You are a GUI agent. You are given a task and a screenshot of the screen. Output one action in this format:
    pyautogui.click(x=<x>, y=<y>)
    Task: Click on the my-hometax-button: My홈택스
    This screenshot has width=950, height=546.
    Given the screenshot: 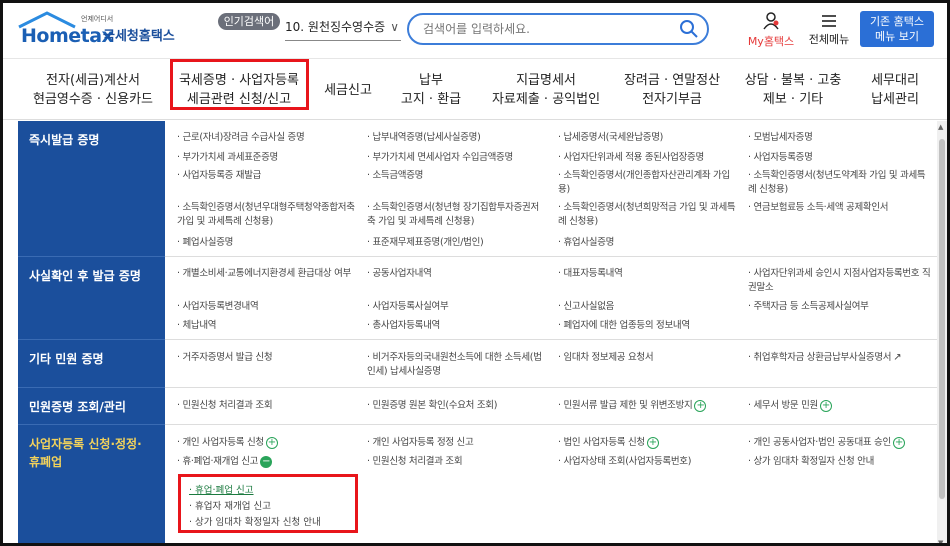 What is the action you would take?
    pyautogui.click(x=771, y=31)
    